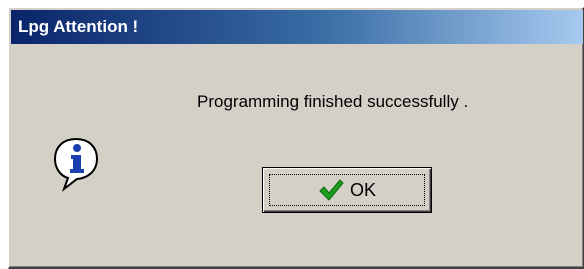  Describe the element at coordinates (76, 164) in the screenshot. I see `information-icon` at that location.